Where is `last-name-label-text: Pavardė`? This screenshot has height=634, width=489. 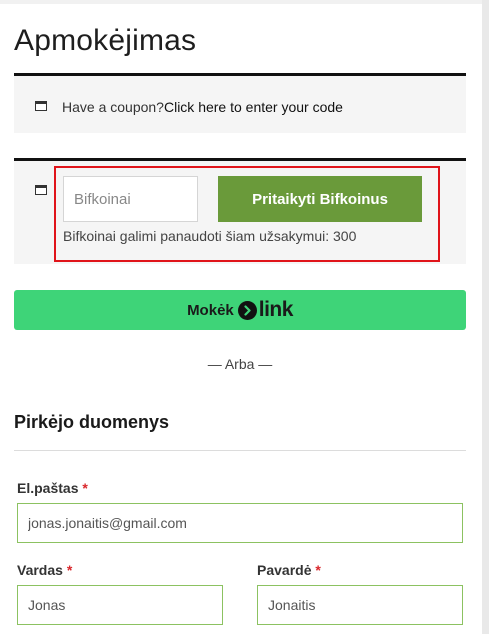
last-name-label-text: Pavardė is located at coordinates (284, 570).